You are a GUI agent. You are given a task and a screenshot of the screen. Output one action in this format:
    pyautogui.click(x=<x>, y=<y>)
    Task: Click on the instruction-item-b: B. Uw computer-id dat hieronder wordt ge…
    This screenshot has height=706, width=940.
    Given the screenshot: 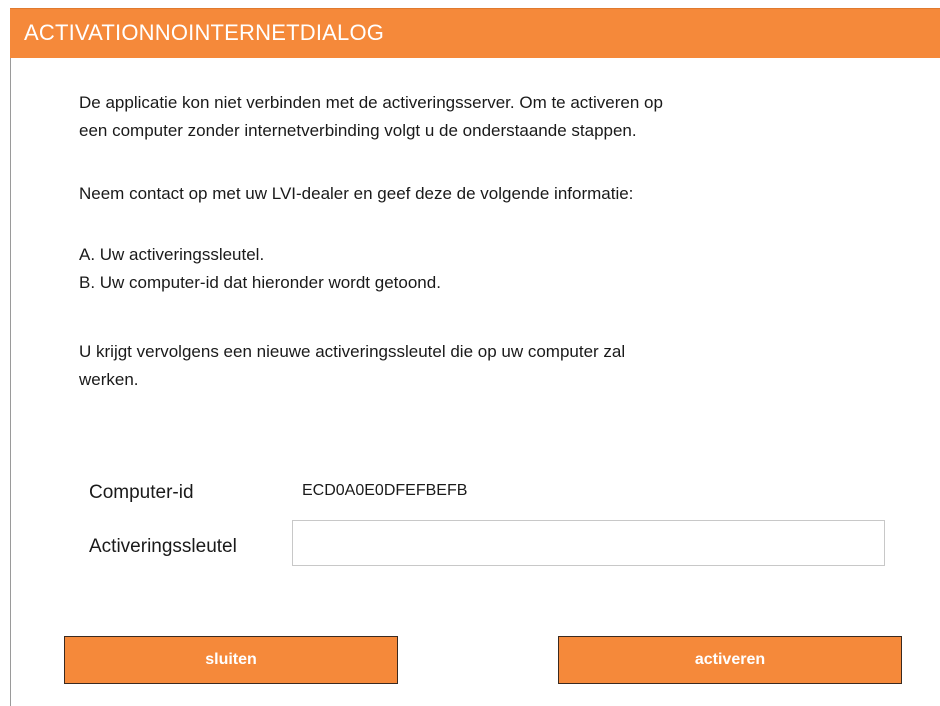 What is the action you would take?
    pyautogui.click(x=260, y=282)
    